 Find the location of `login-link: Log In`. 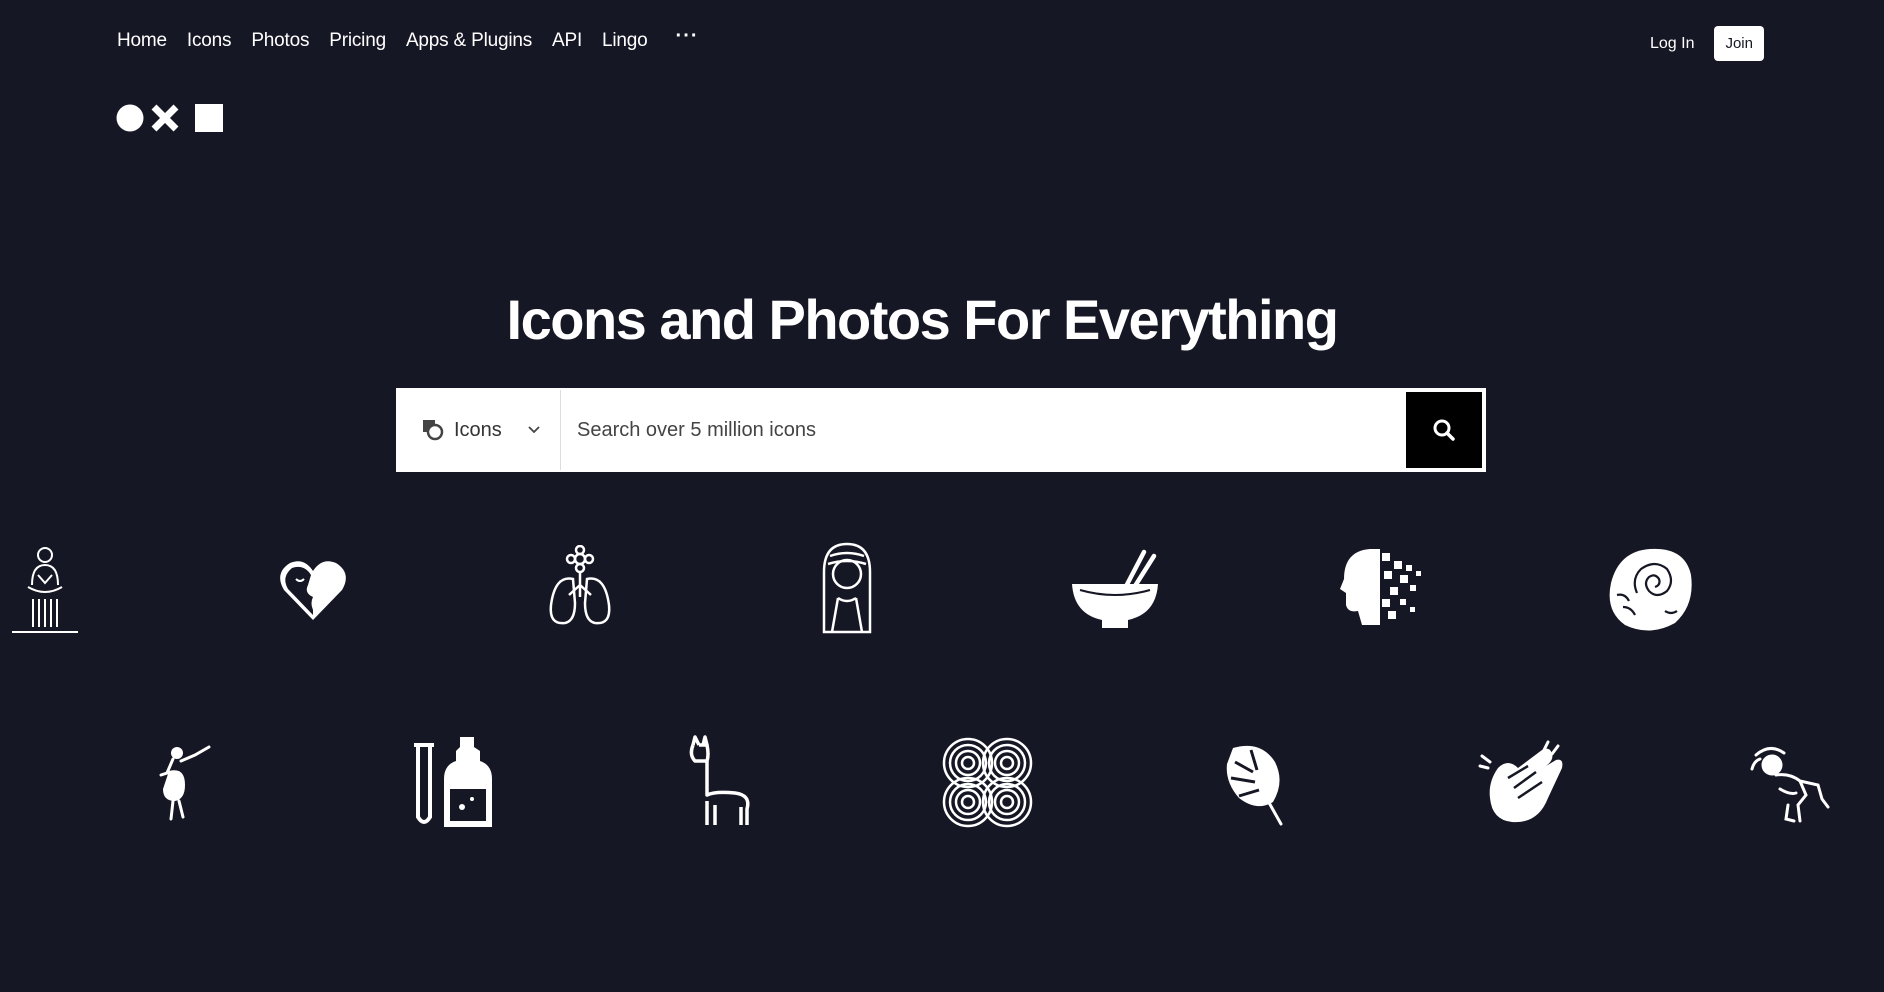

login-link: Log In is located at coordinates (1672, 44).